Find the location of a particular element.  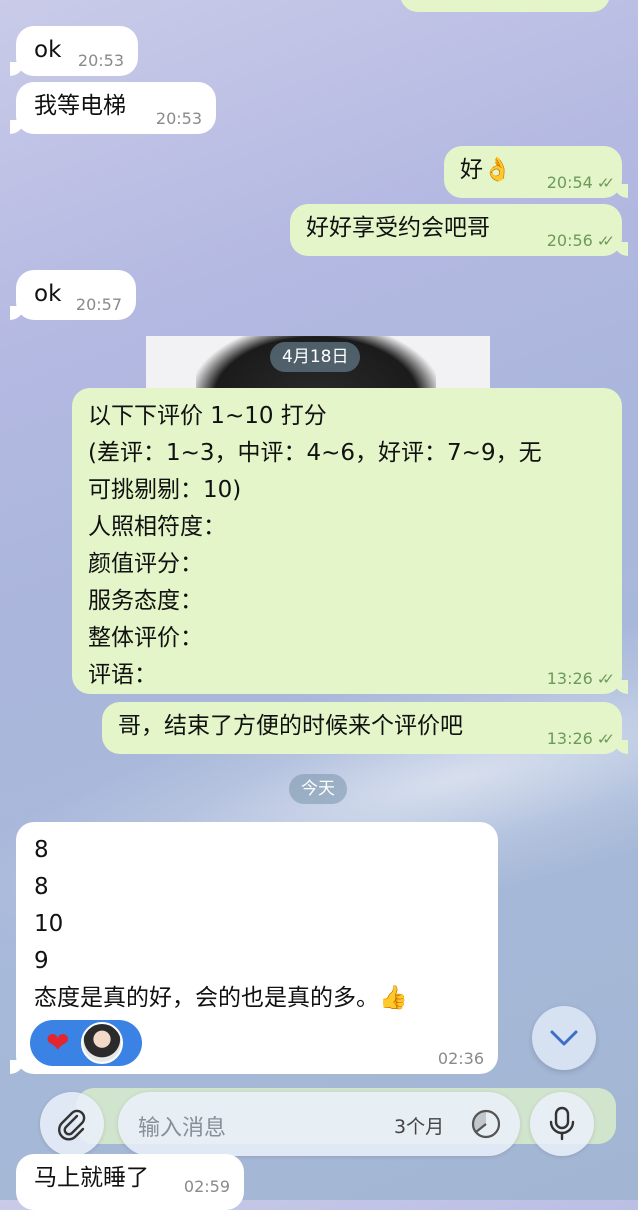

reaction-chip: ❤ is located at coordinates (86, 1043).